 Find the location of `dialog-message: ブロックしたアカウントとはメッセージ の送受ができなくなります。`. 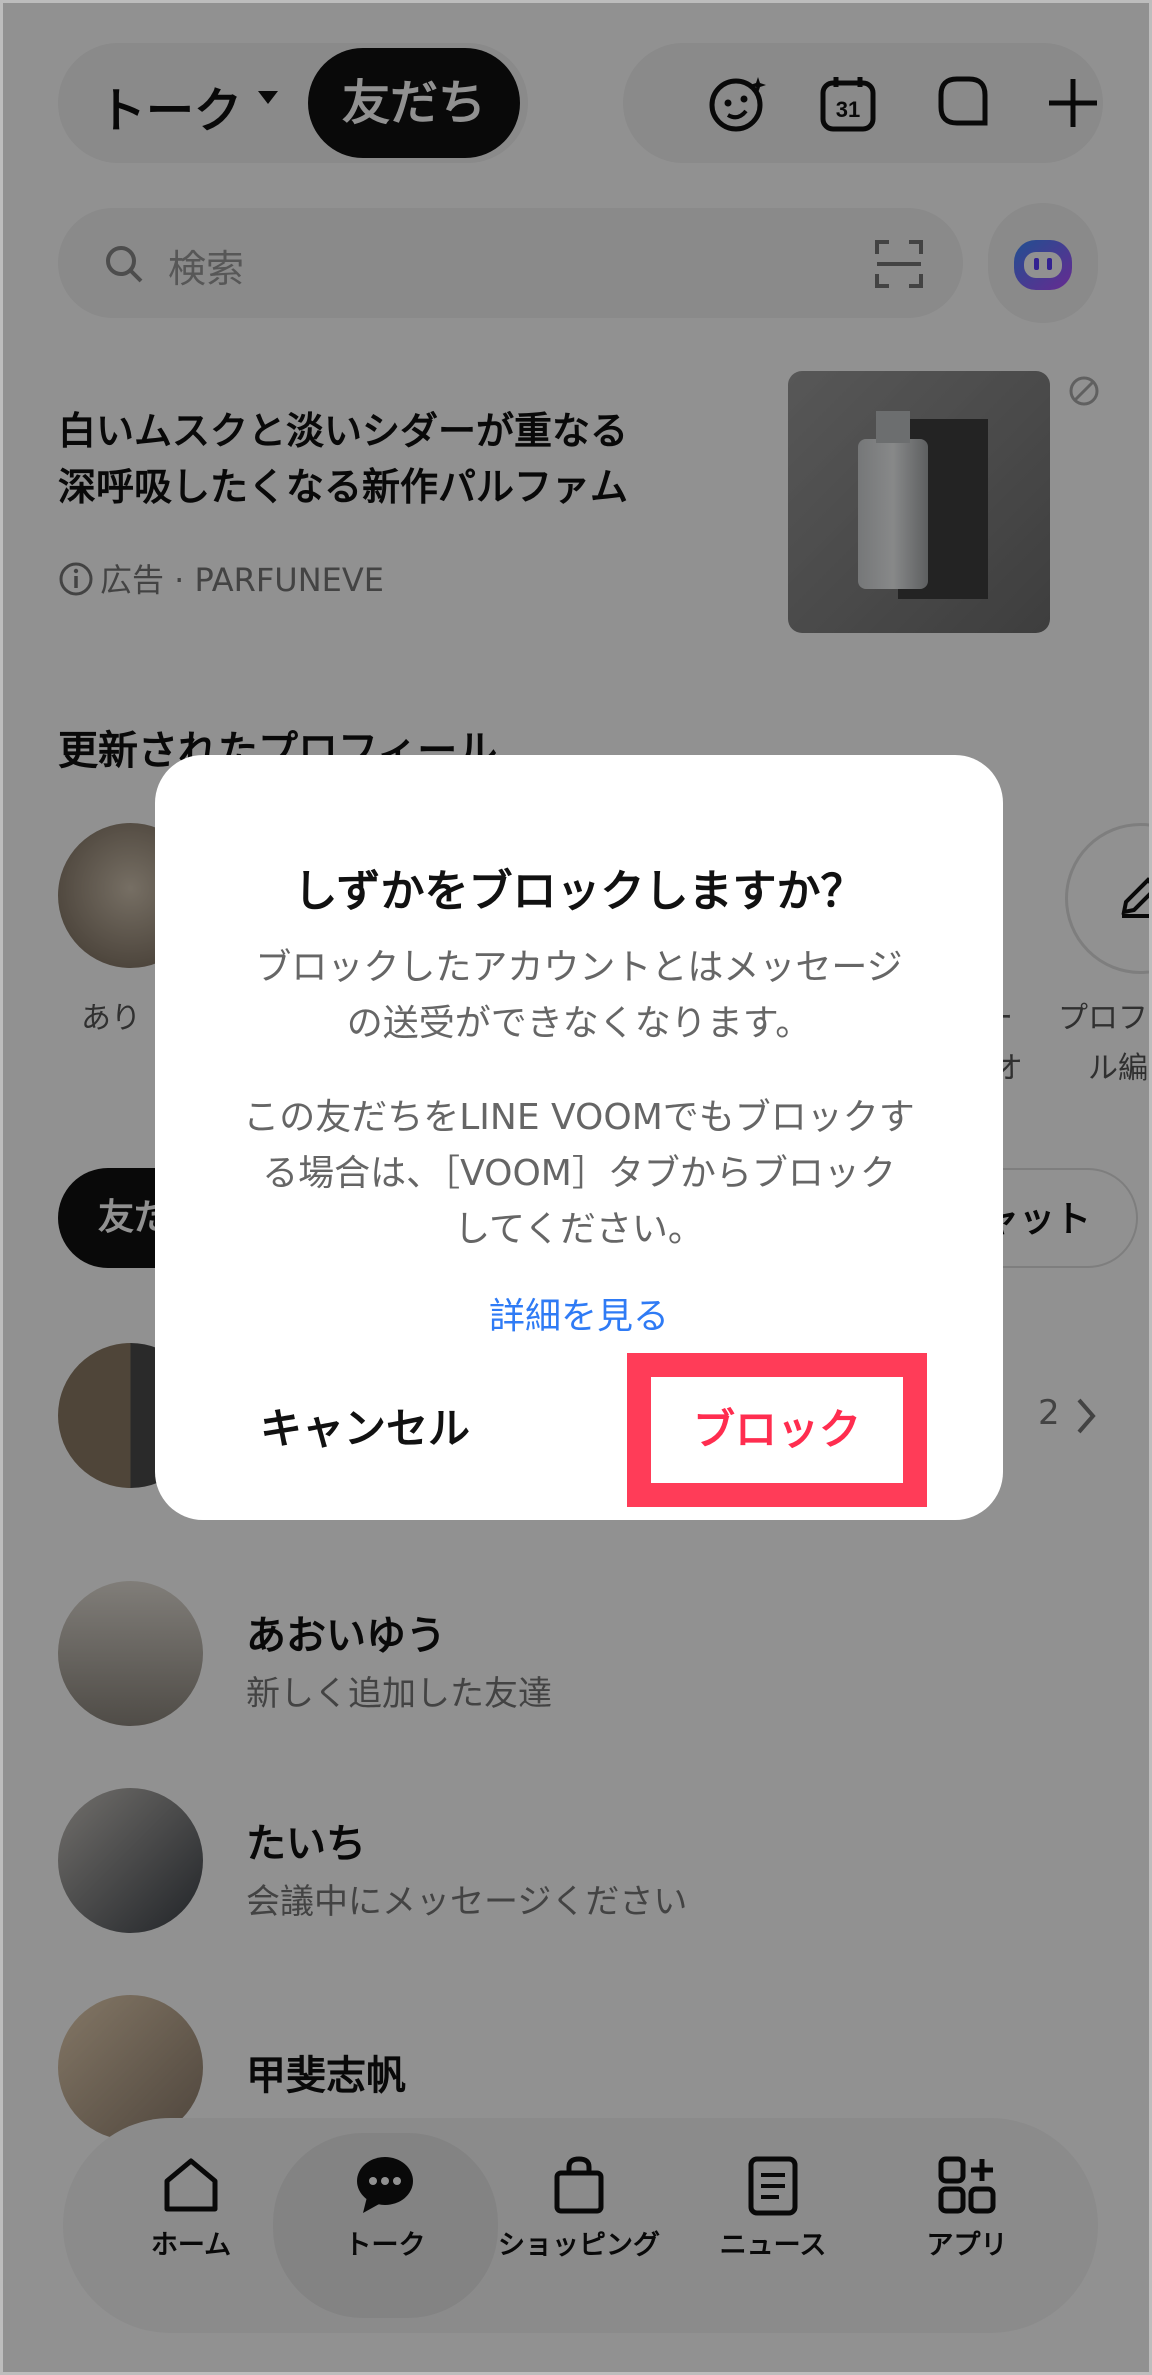

dialog-message: ブロックしたアカウントとはメッセージ の送受ができなくなります。 is located at coordinates (579, 996).